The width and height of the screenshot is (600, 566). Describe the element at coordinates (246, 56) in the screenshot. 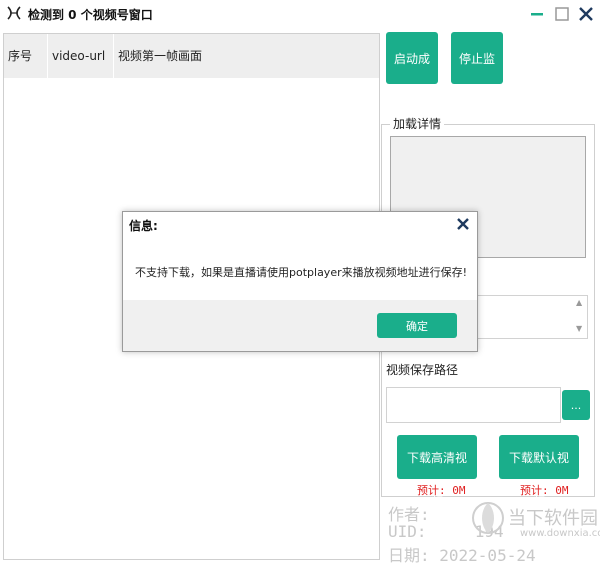

I see `column-header-first-frame: 视频第一帧画面` at that location.